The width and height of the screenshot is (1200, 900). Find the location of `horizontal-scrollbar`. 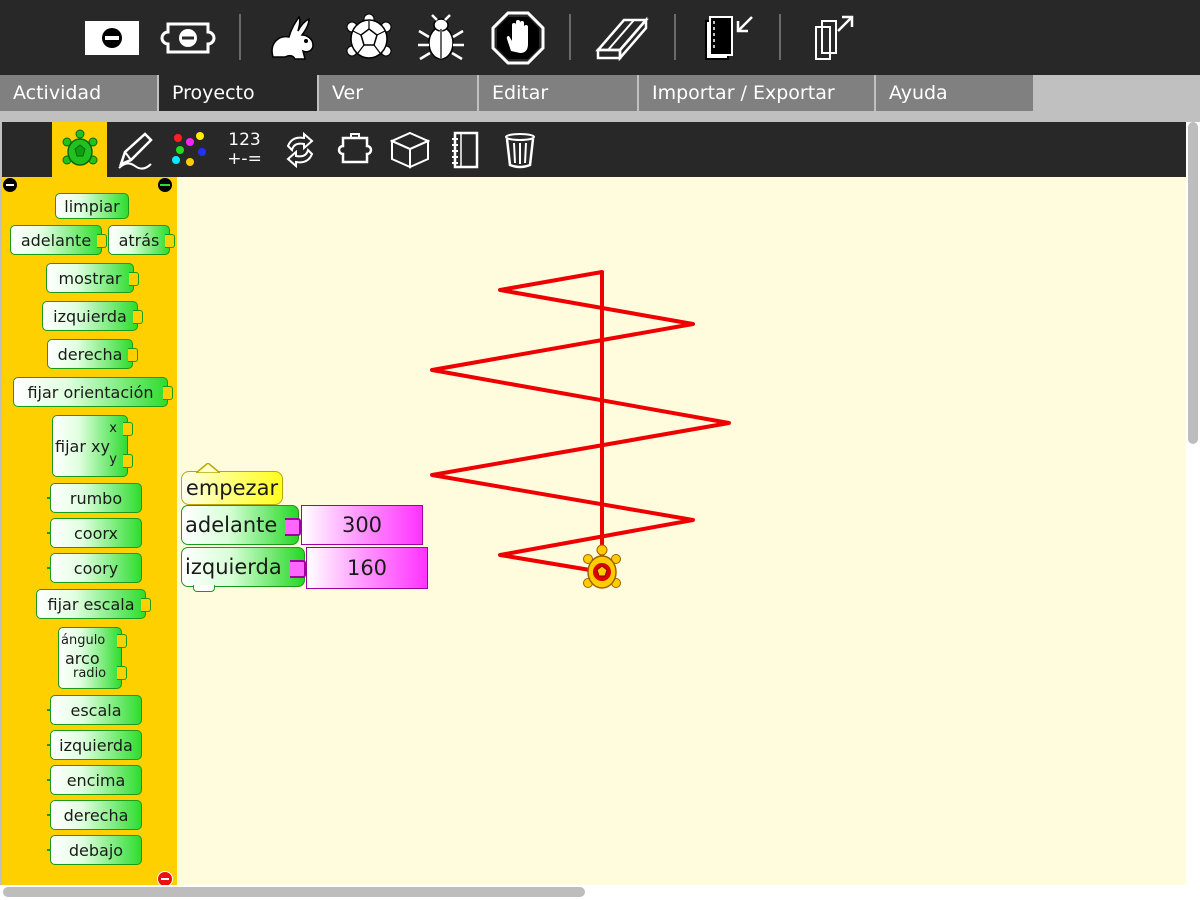

horizontal-scrollbar is located at coordinates (600, 892).